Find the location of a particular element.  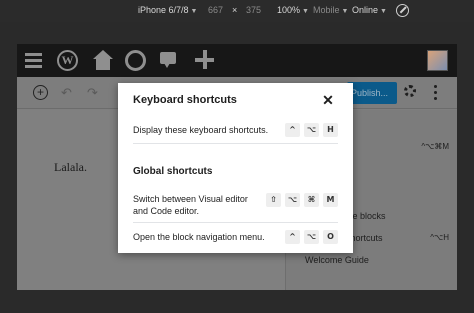

add-block-button: + is located at coordinates (40, 92).